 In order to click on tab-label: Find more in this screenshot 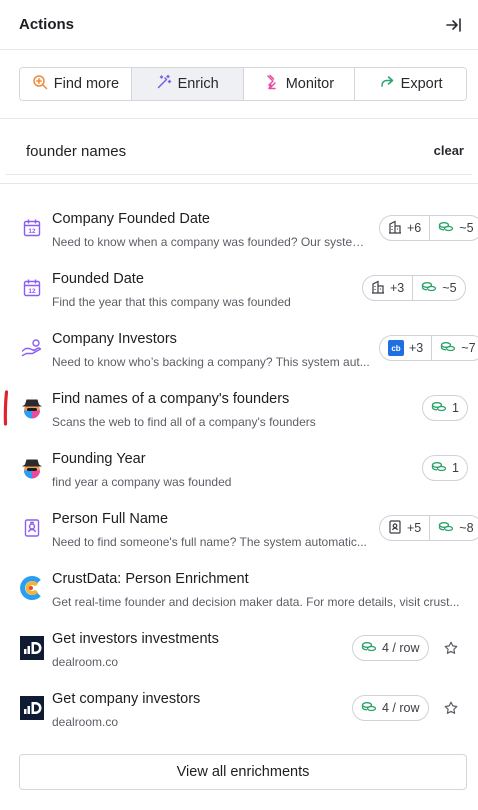, I will do `click(86, 84)`.